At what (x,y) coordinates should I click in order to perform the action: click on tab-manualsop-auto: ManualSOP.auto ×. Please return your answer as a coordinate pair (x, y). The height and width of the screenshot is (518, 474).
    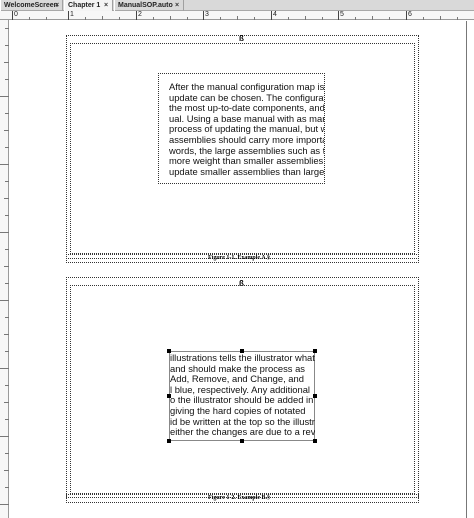
    Looking at the image, I should click on (149, 5).